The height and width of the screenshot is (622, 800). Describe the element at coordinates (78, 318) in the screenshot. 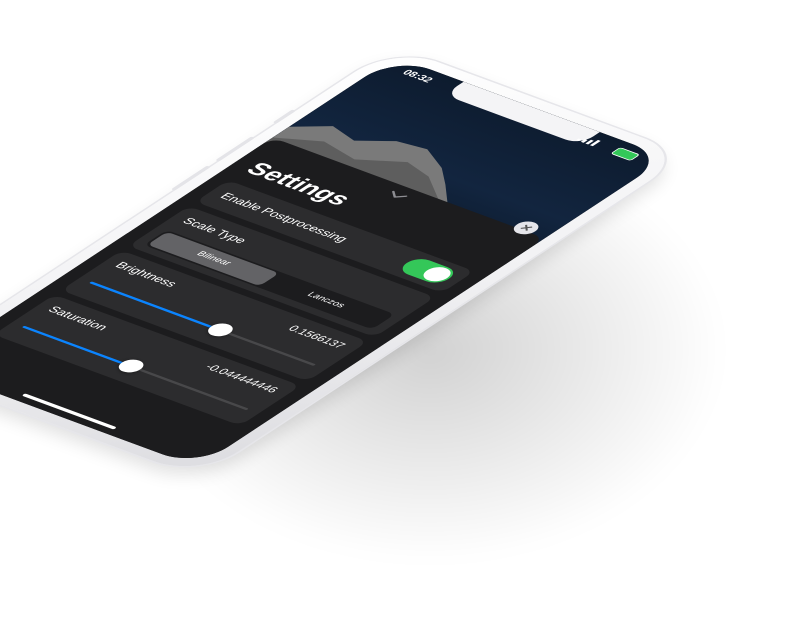

I see `saturation-label: Saturation` at that location.